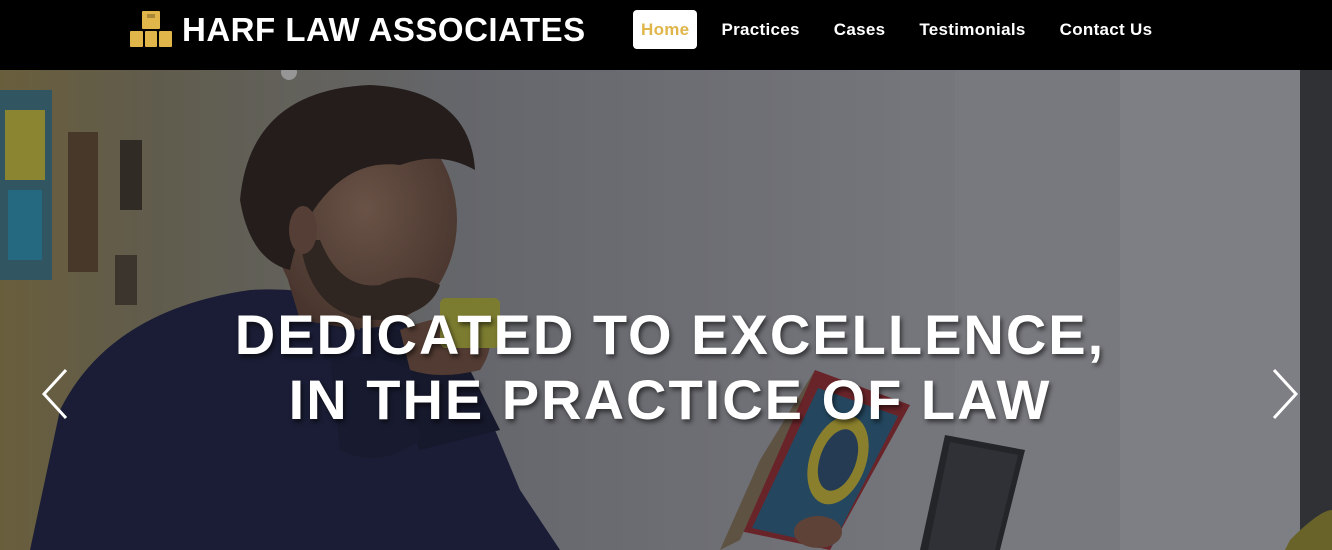  What do you see at coordinates (670, 399) in the screenshot?
I see `hero-caption-line-2: IN THE PRACTICE OF LAW` at bounding box center [670, 399].